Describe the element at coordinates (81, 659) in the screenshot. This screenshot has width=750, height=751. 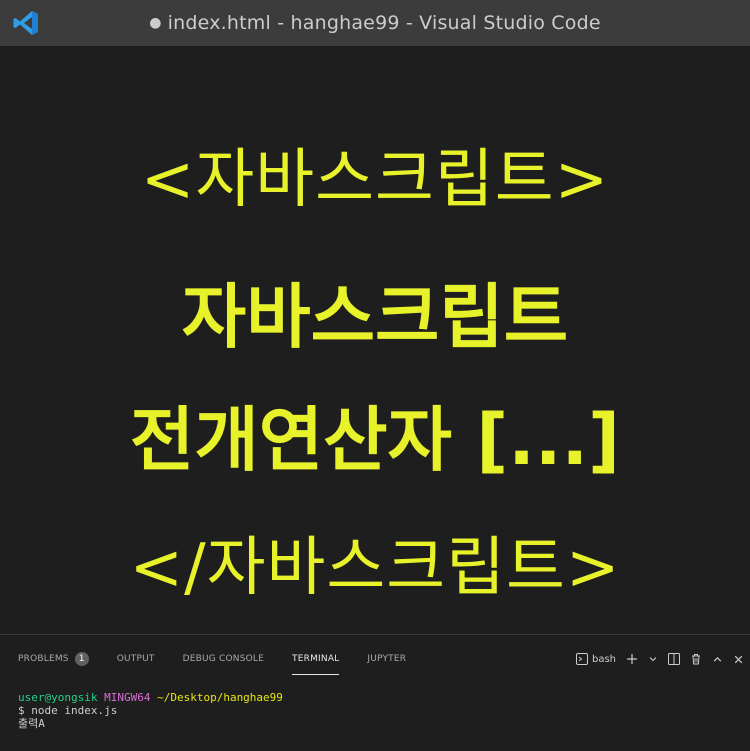
I see `problems-count-badge: 1` at that location.